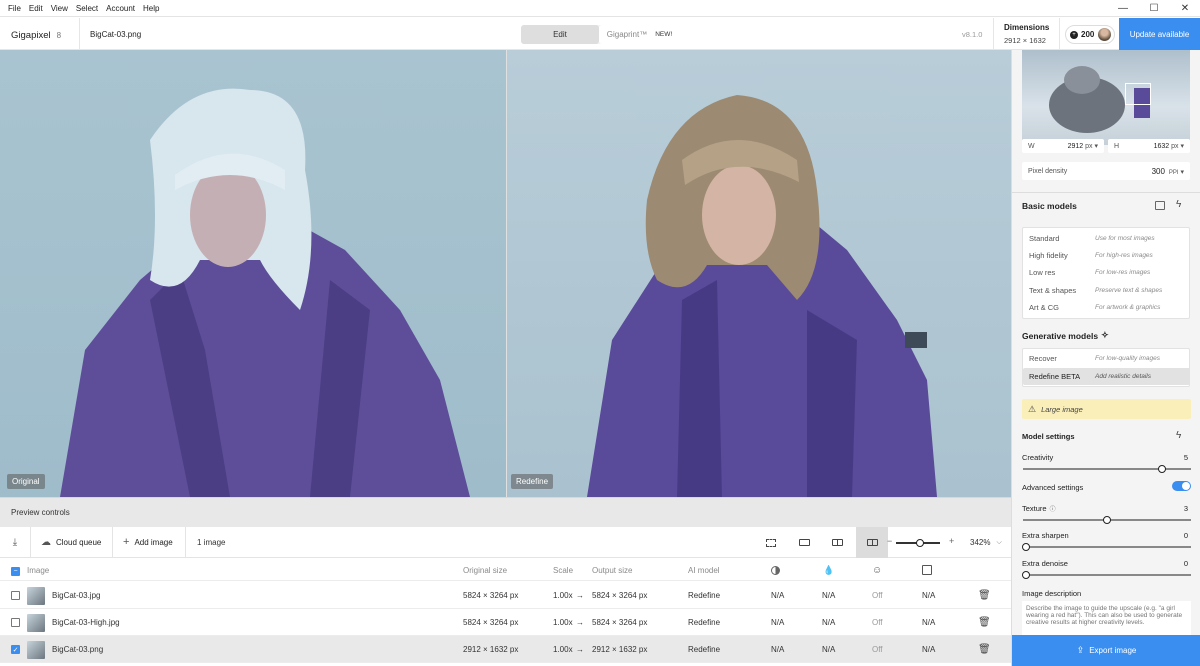 This screenshot has height=666, width=1200. I want to click on creativity-value: 5, so click(1185, 457).